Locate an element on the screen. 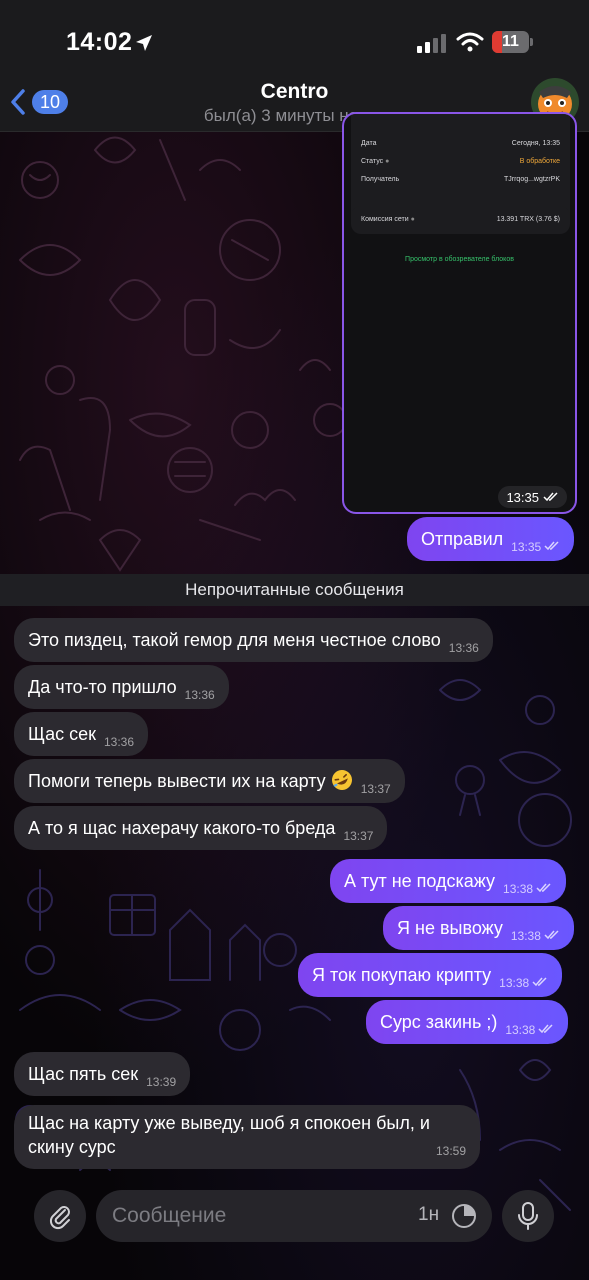  fee-label: Комиссия сети ● is located at coordinates (388, 219).